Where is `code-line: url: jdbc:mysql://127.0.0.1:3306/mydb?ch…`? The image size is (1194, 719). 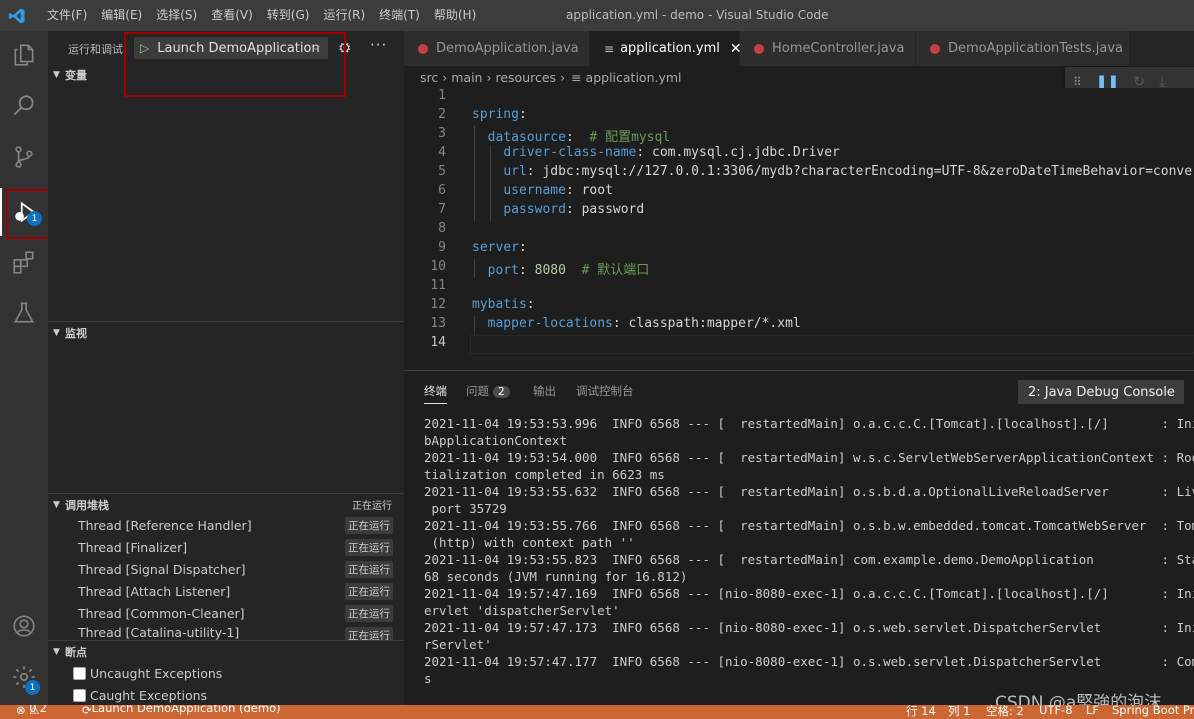
code-line: url: jdbc:mysql://127.0.0.1:3306/mydb?ch… is located at coordinates (833, 171).